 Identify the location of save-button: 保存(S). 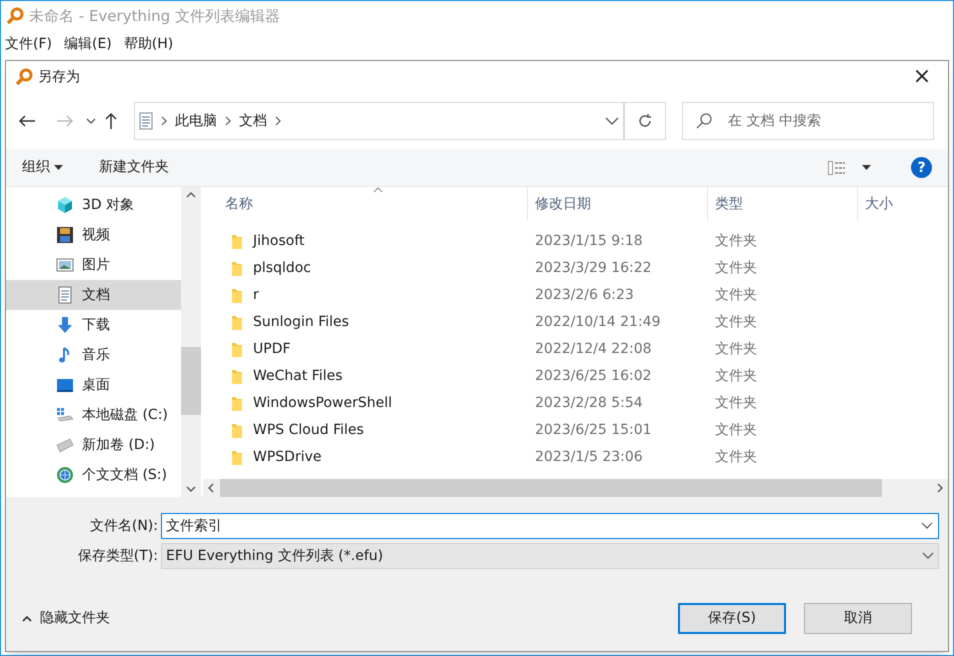
(732, 618).